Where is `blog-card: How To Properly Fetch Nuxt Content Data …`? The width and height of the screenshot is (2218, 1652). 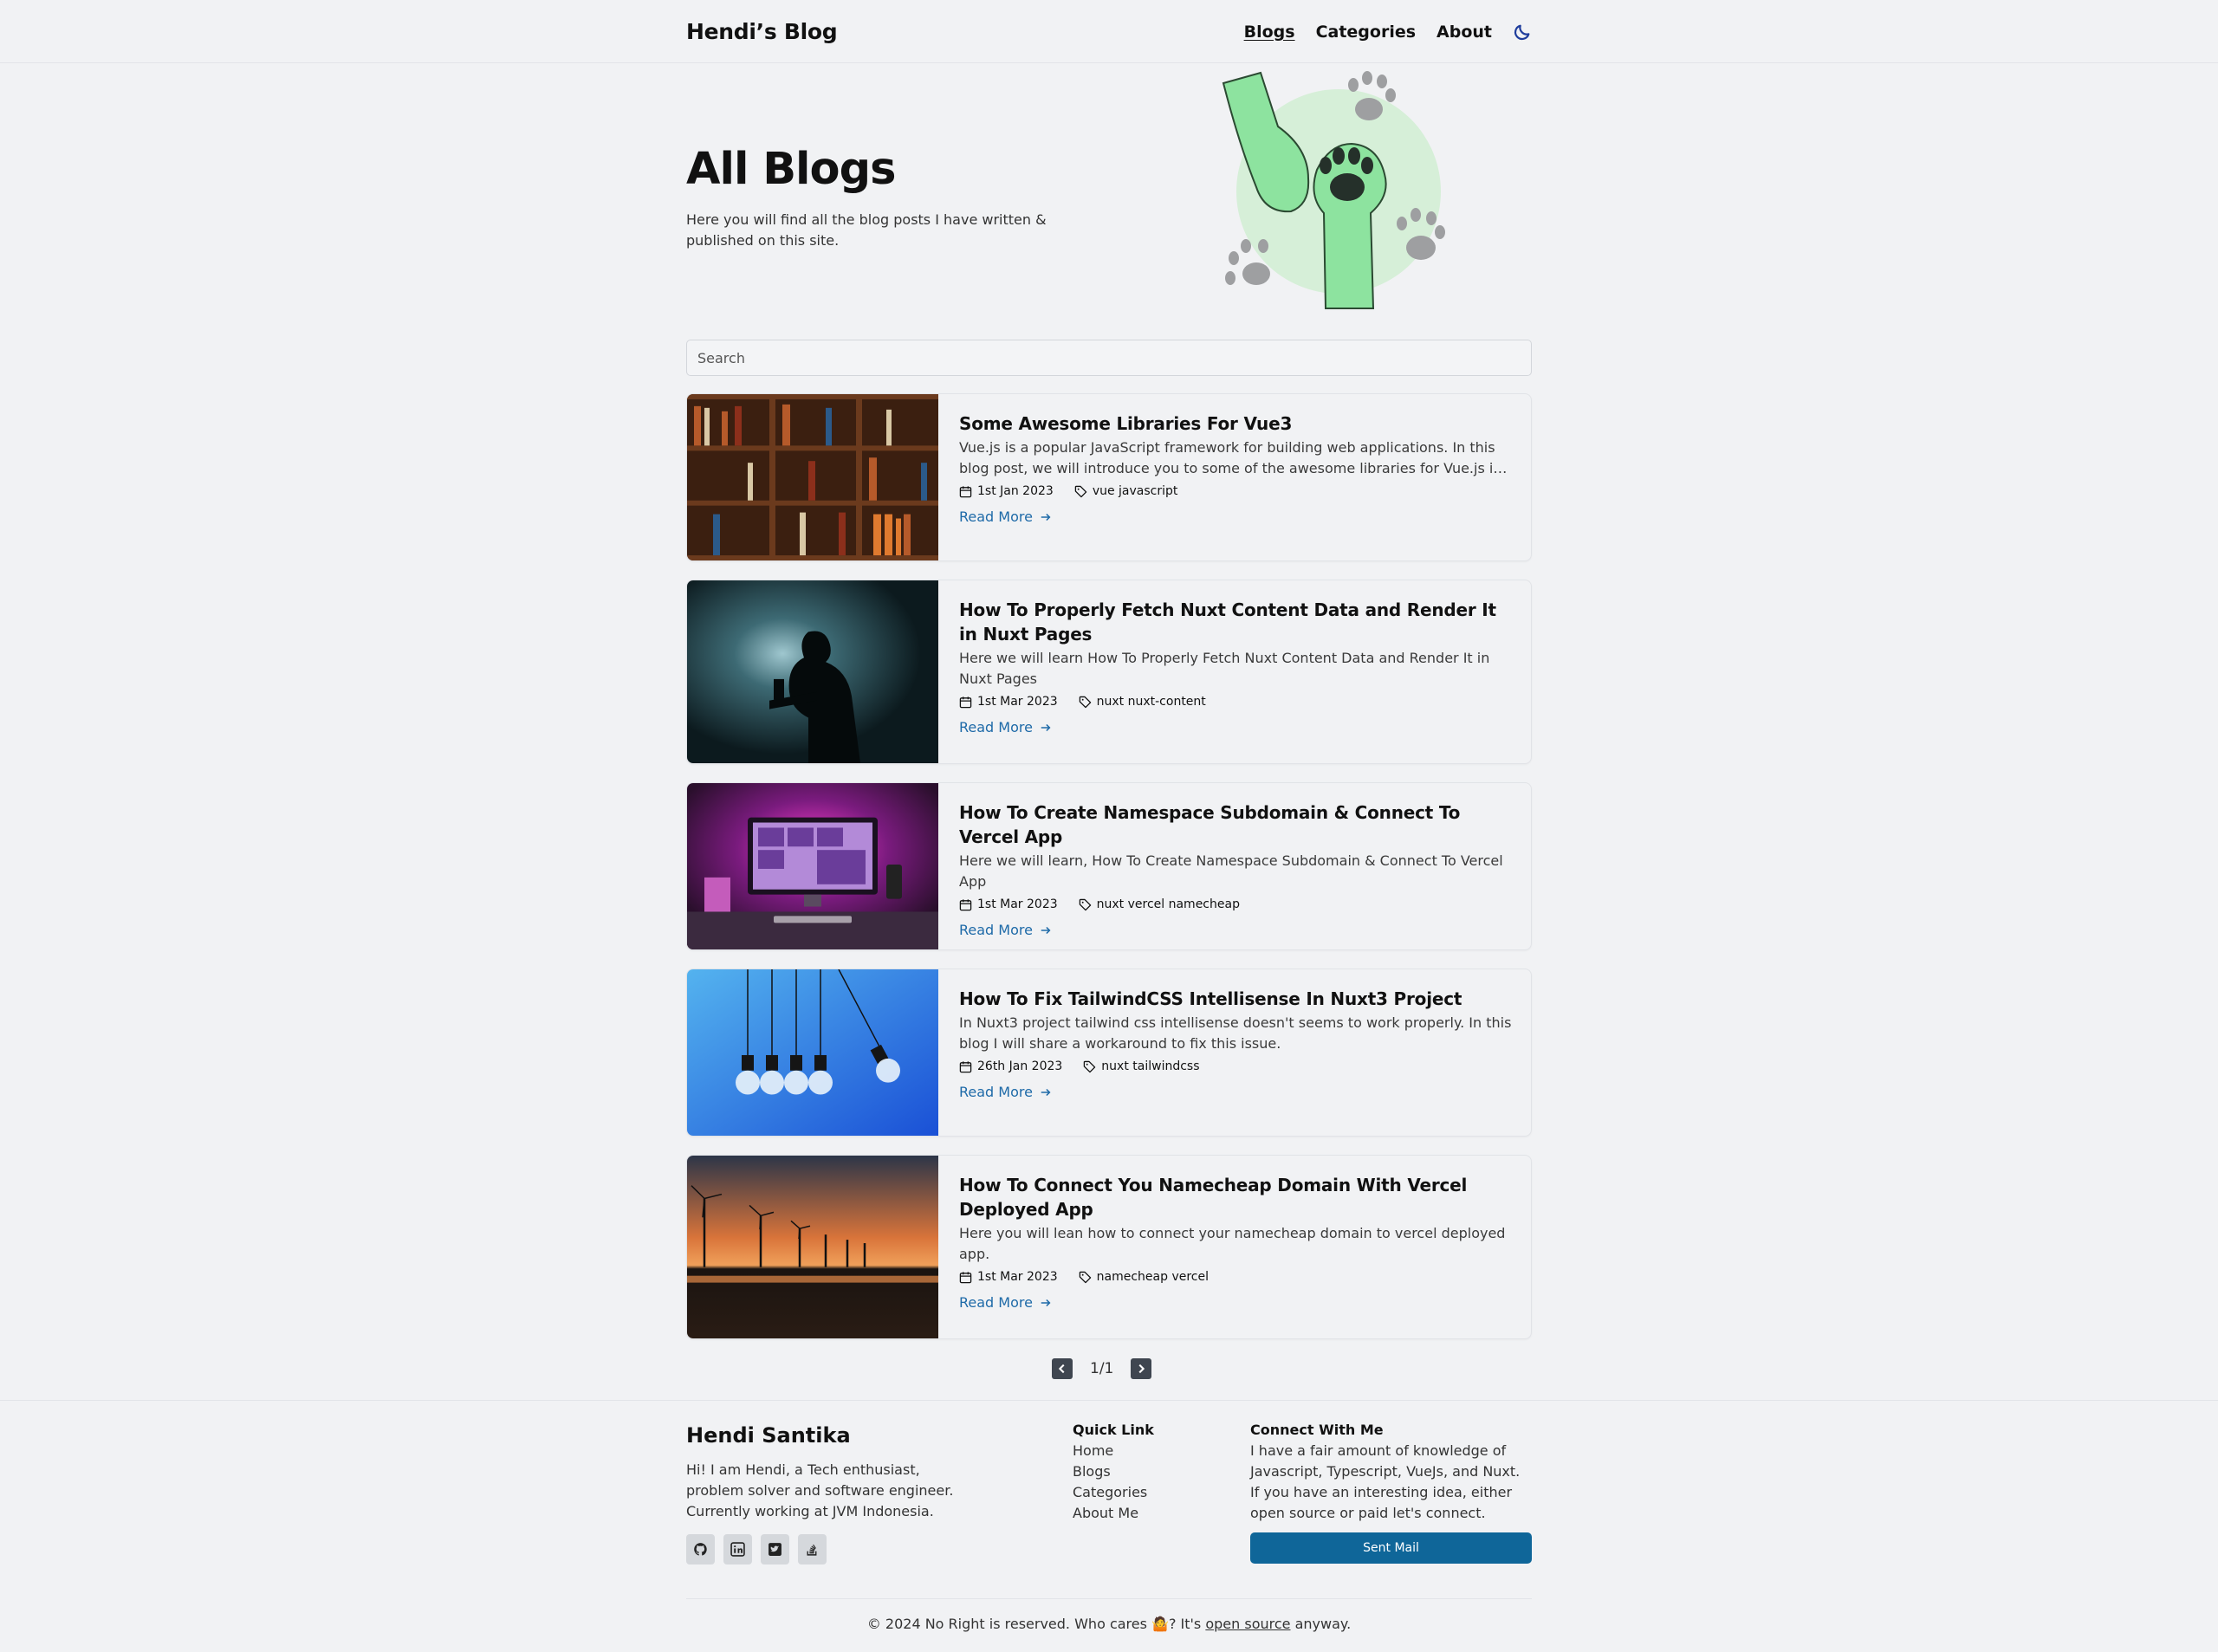 blog-card: How To Properly Fetch Nuxt Content Data … is located at coordinates (1109, 672).